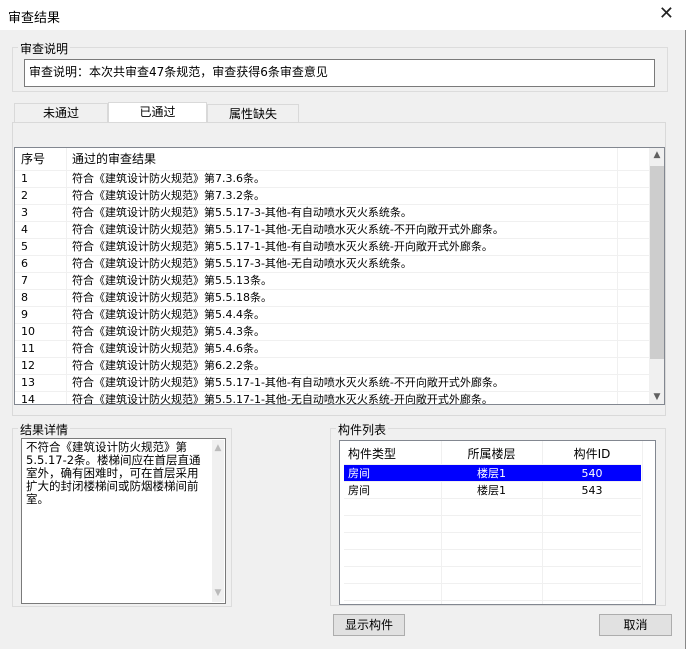 The image size is (686, 649). I want to click on result-no: 3, so click(24, 212).